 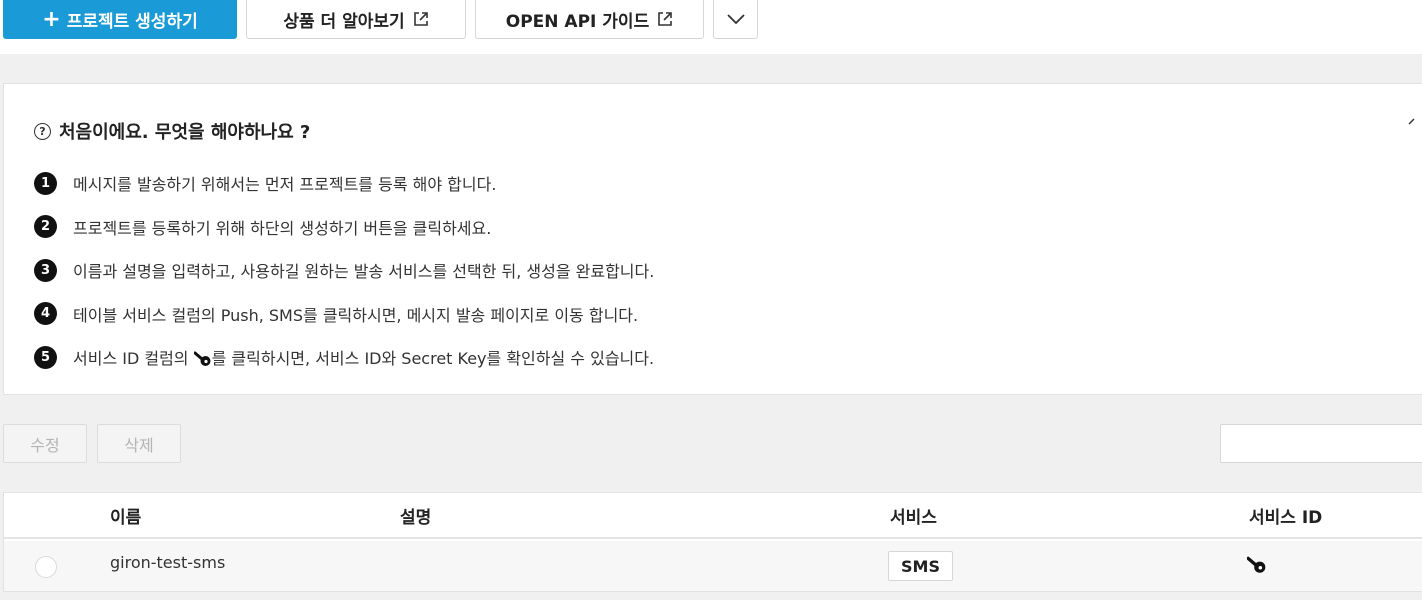 What do you see at coordinates (132, 22) in the screenshot?
I see `create-project-label: 프로젝트 생성하기` at bounding box center [132, 22].